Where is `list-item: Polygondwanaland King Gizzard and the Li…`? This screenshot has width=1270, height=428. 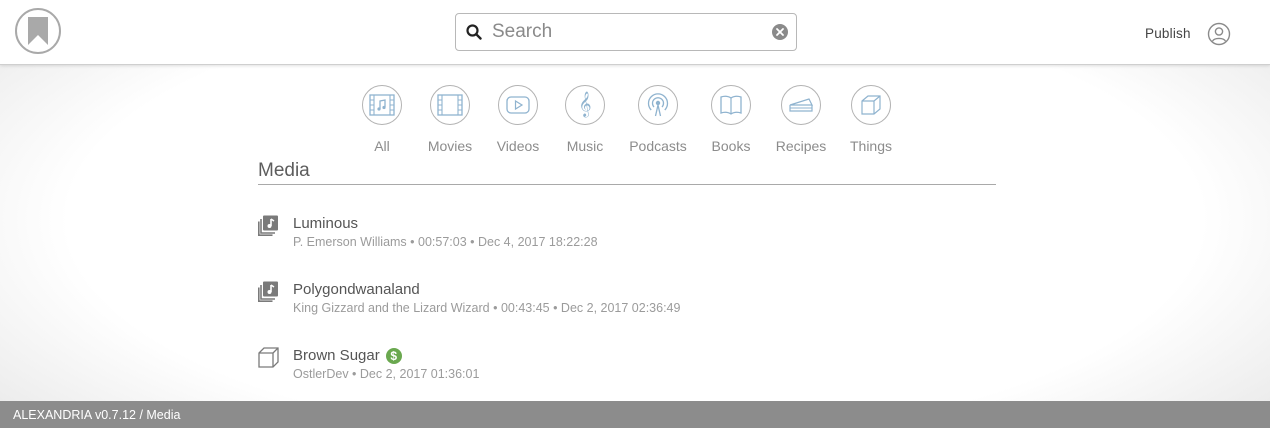 list-item: Polygondwanaland King Gizzard and the Li… is located at coordinates (628, 306).